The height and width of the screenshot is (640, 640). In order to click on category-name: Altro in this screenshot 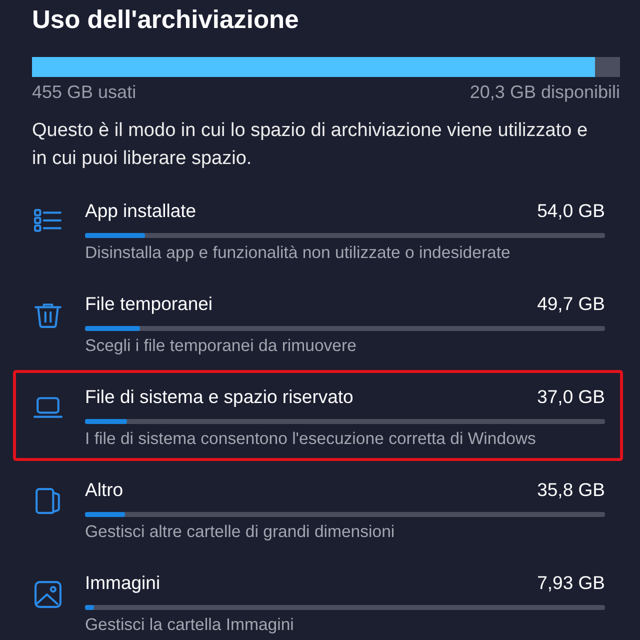, I will do `click(104, 490)`.